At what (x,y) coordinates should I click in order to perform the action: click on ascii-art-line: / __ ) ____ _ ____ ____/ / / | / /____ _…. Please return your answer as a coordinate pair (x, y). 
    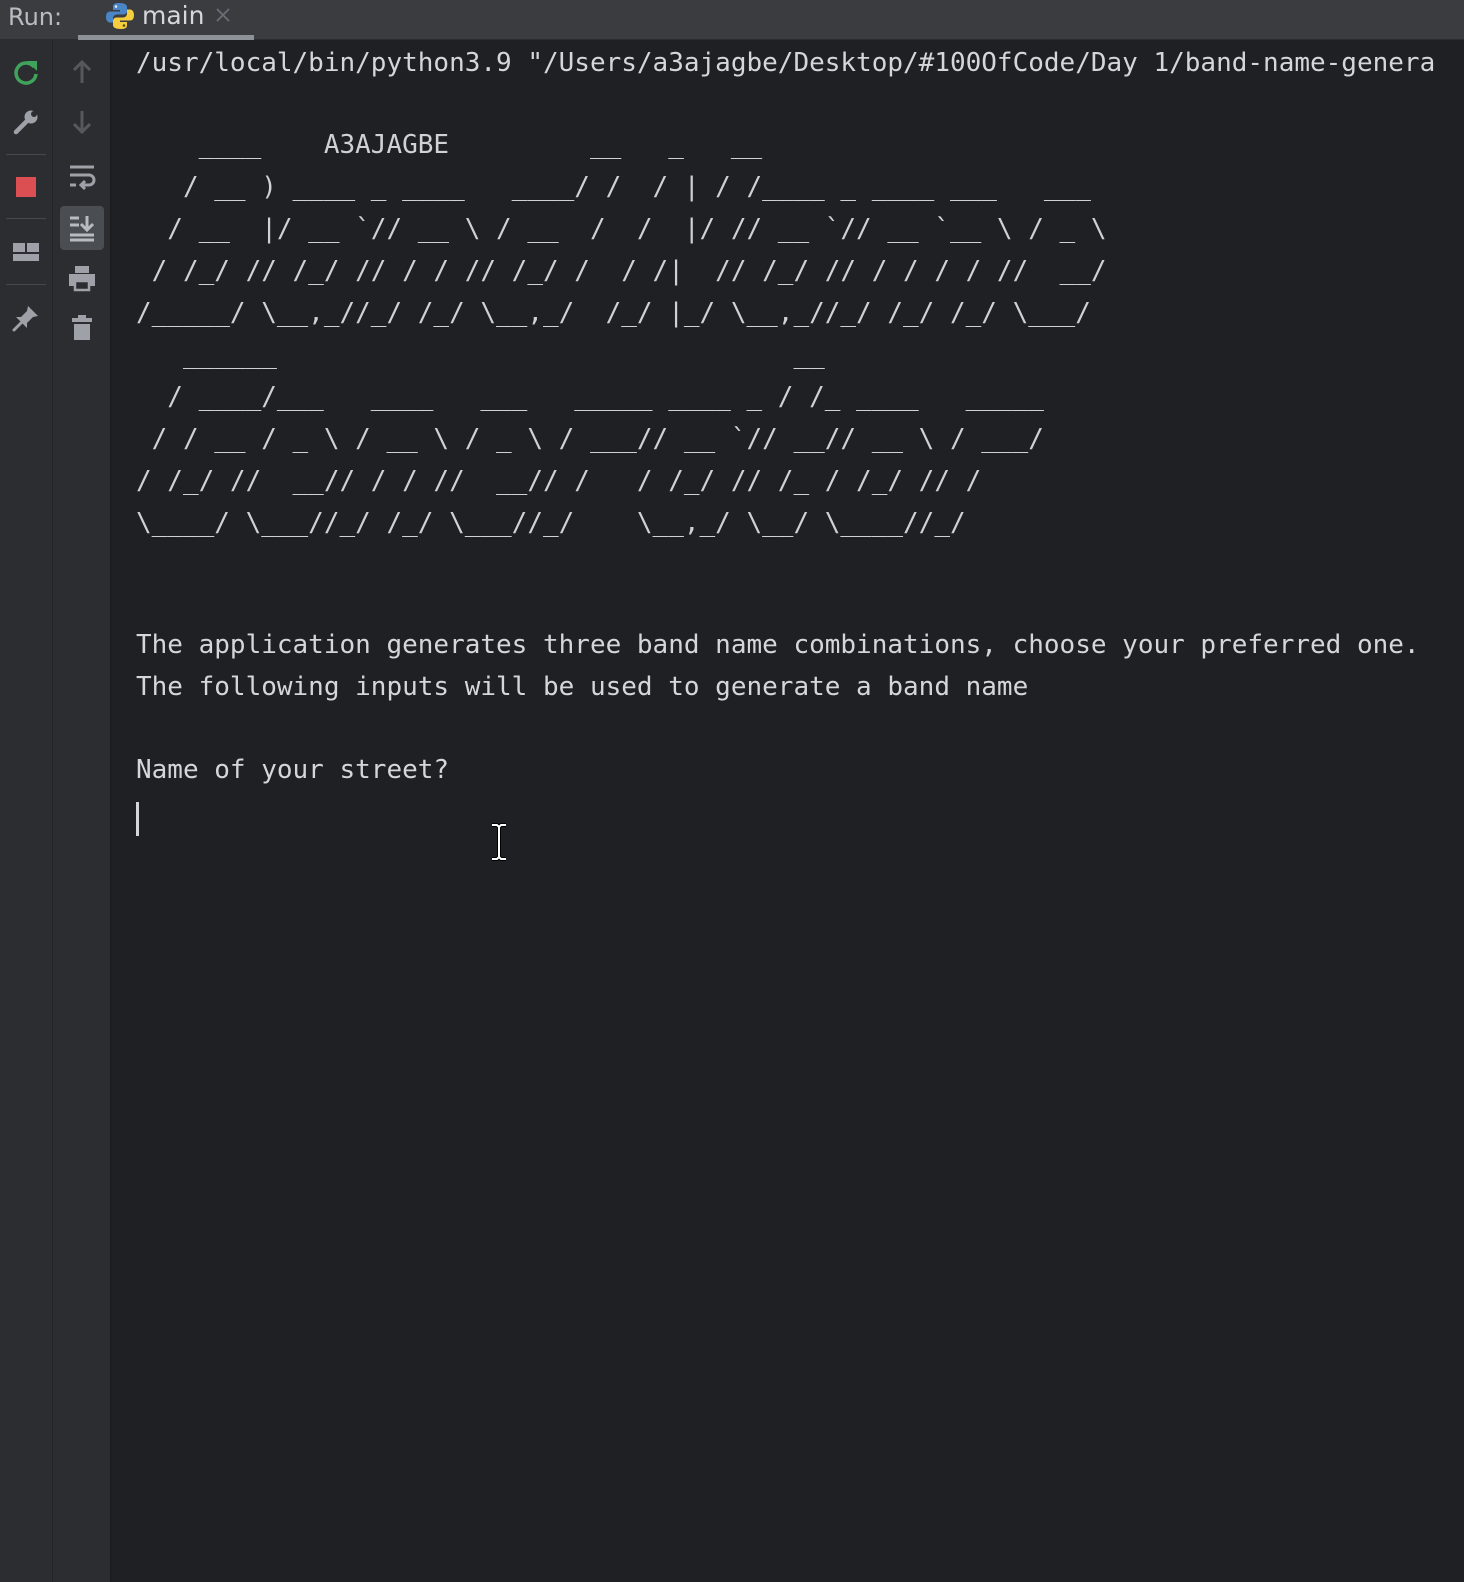
    Looking at the image, I should click on (613, 187).